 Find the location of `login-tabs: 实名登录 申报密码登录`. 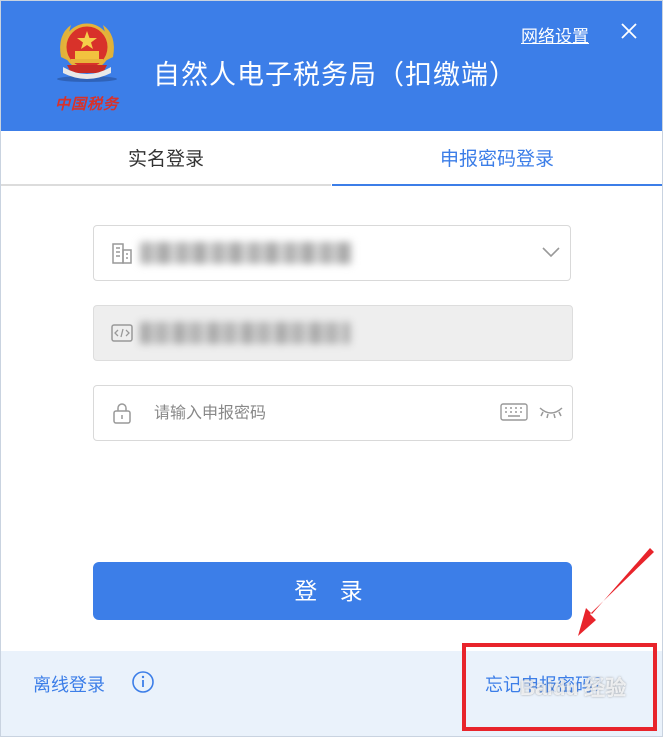

login-tabs: 实名登录 申报密码登录 is located at coordinates (331, 159).